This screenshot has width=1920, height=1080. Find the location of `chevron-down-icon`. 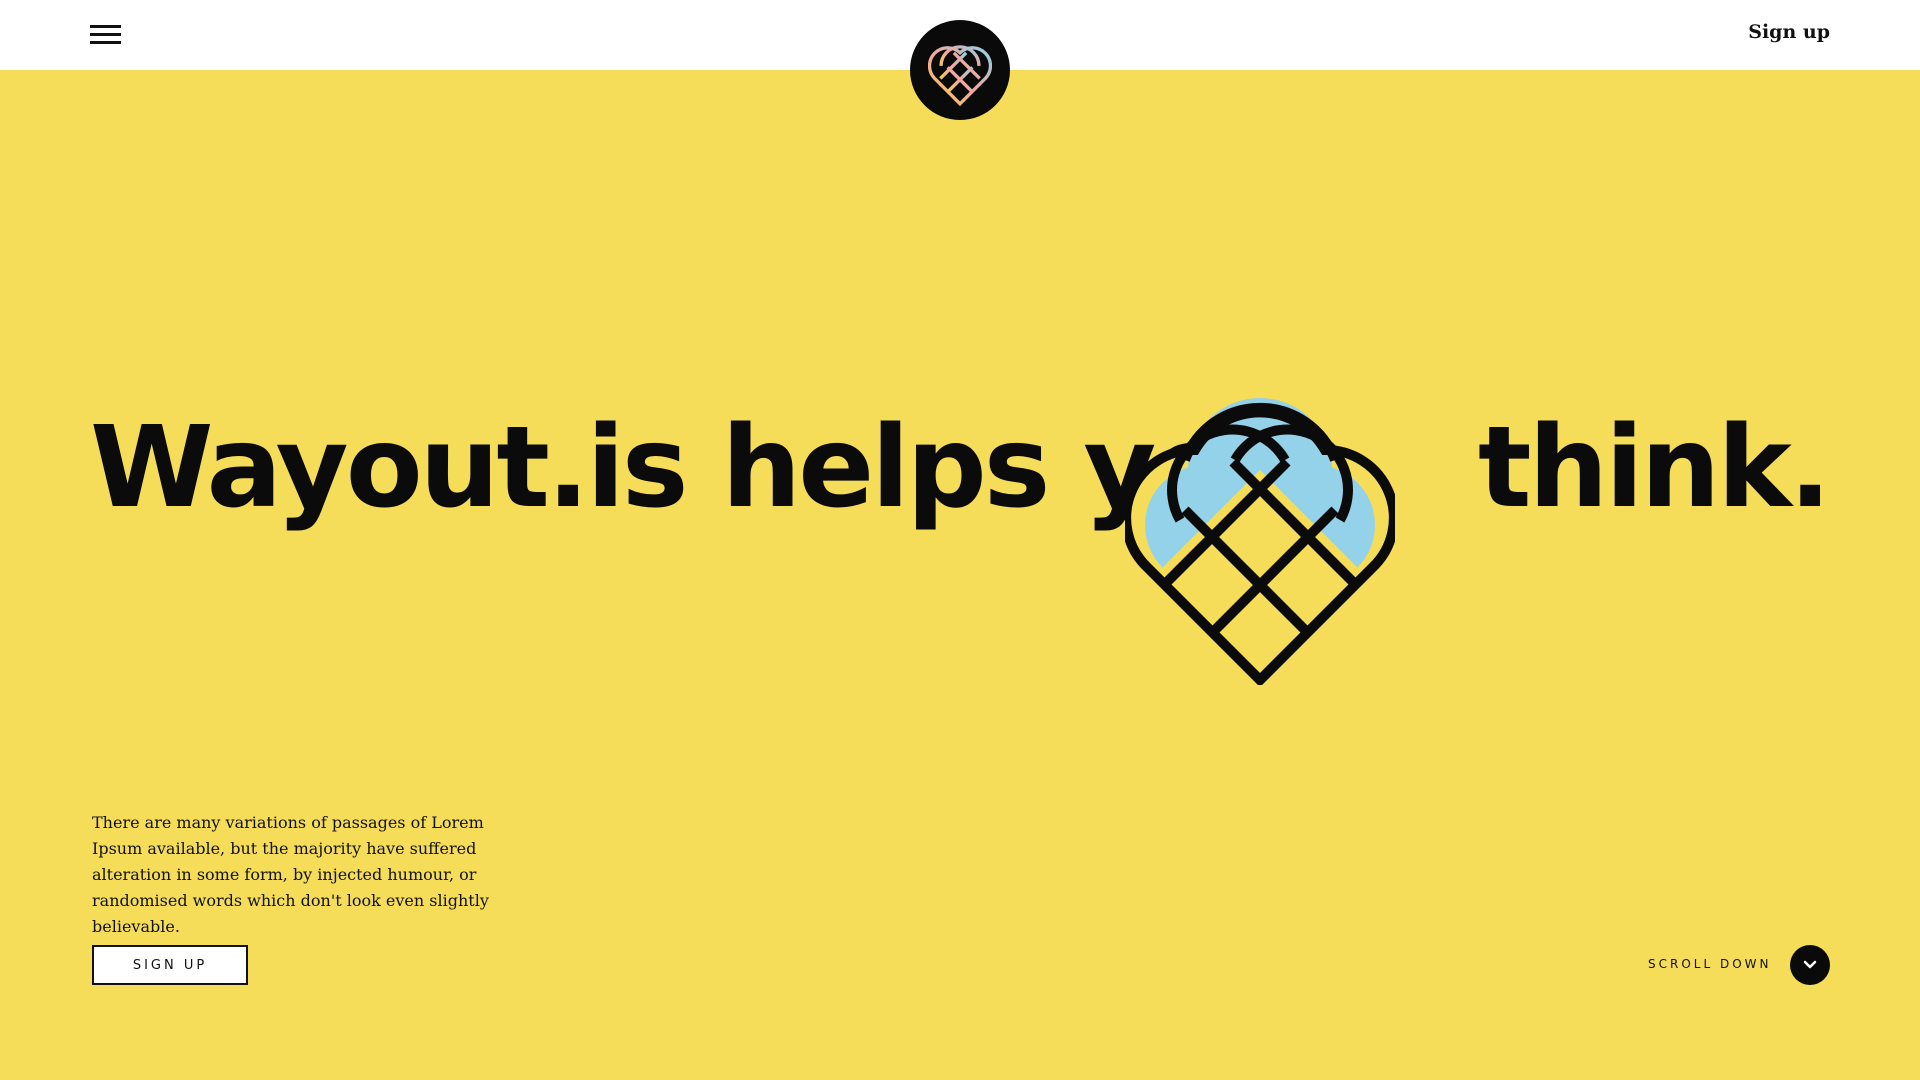

chevron-down-icon is located at coordinates (1810, 964).